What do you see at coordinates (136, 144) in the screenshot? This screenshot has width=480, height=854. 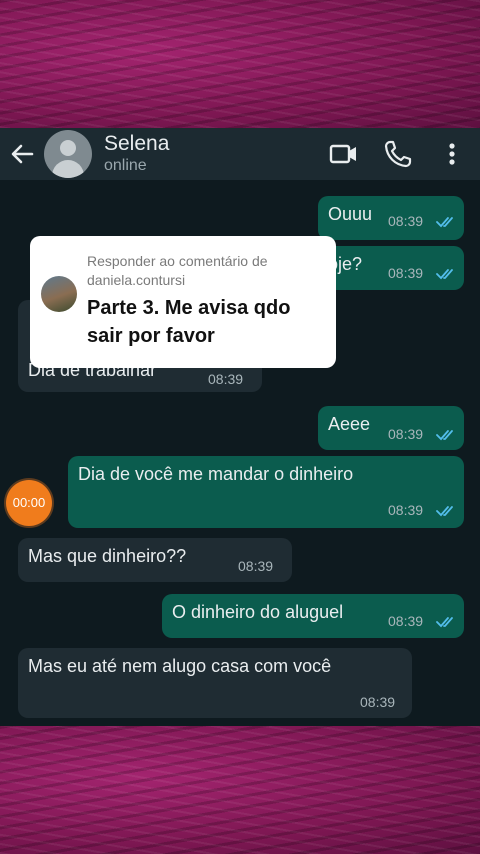 I see `contact-name: Selena` at bounding box center [136, 144].